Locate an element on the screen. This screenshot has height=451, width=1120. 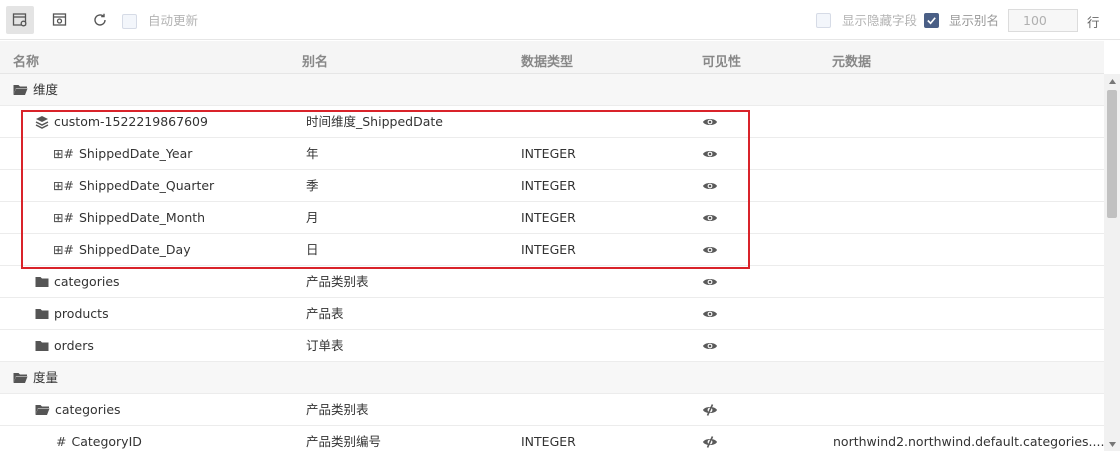
table-settings-icon is located at coordinates (19, 20).